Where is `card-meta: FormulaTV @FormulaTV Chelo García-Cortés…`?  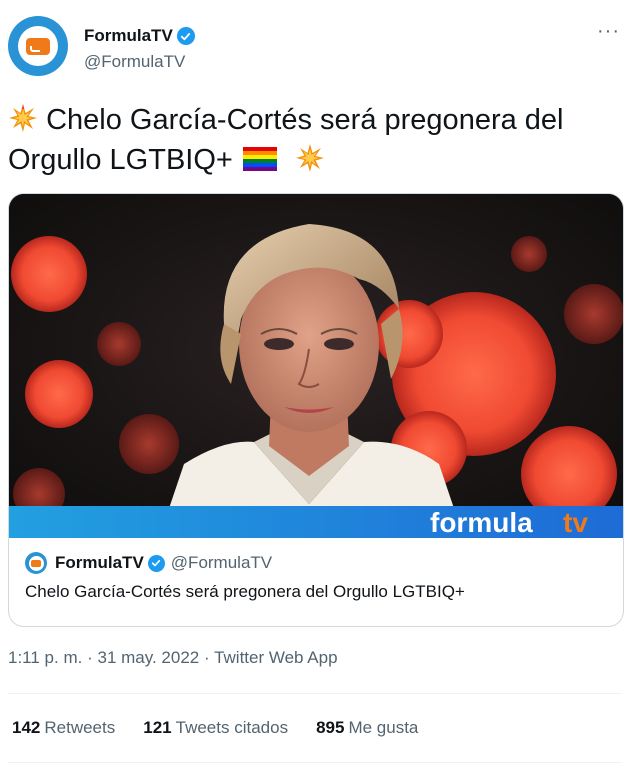
card-meta: FormulaTV @FormulaTV Chelo García-Cortés… is located at coordinates (315, 577).